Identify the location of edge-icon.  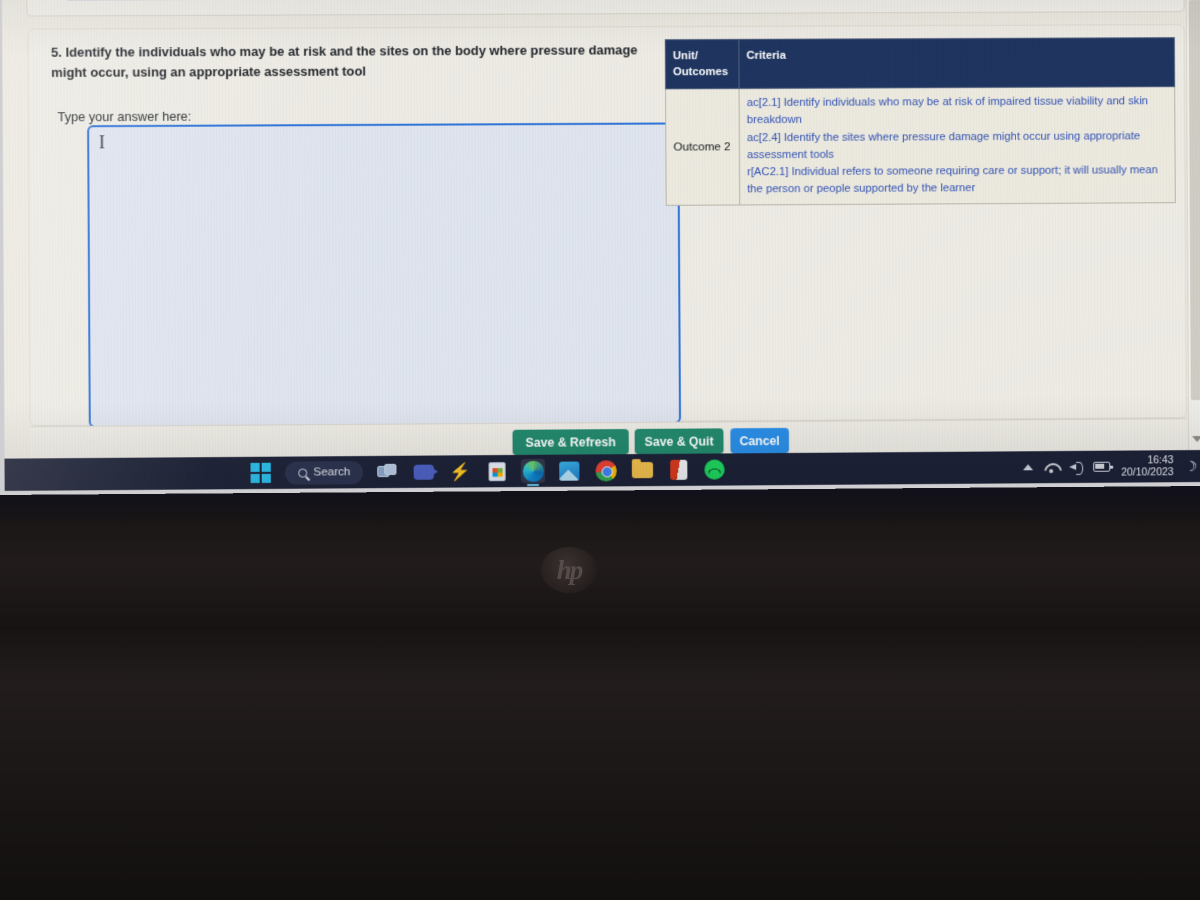
(533, 471).